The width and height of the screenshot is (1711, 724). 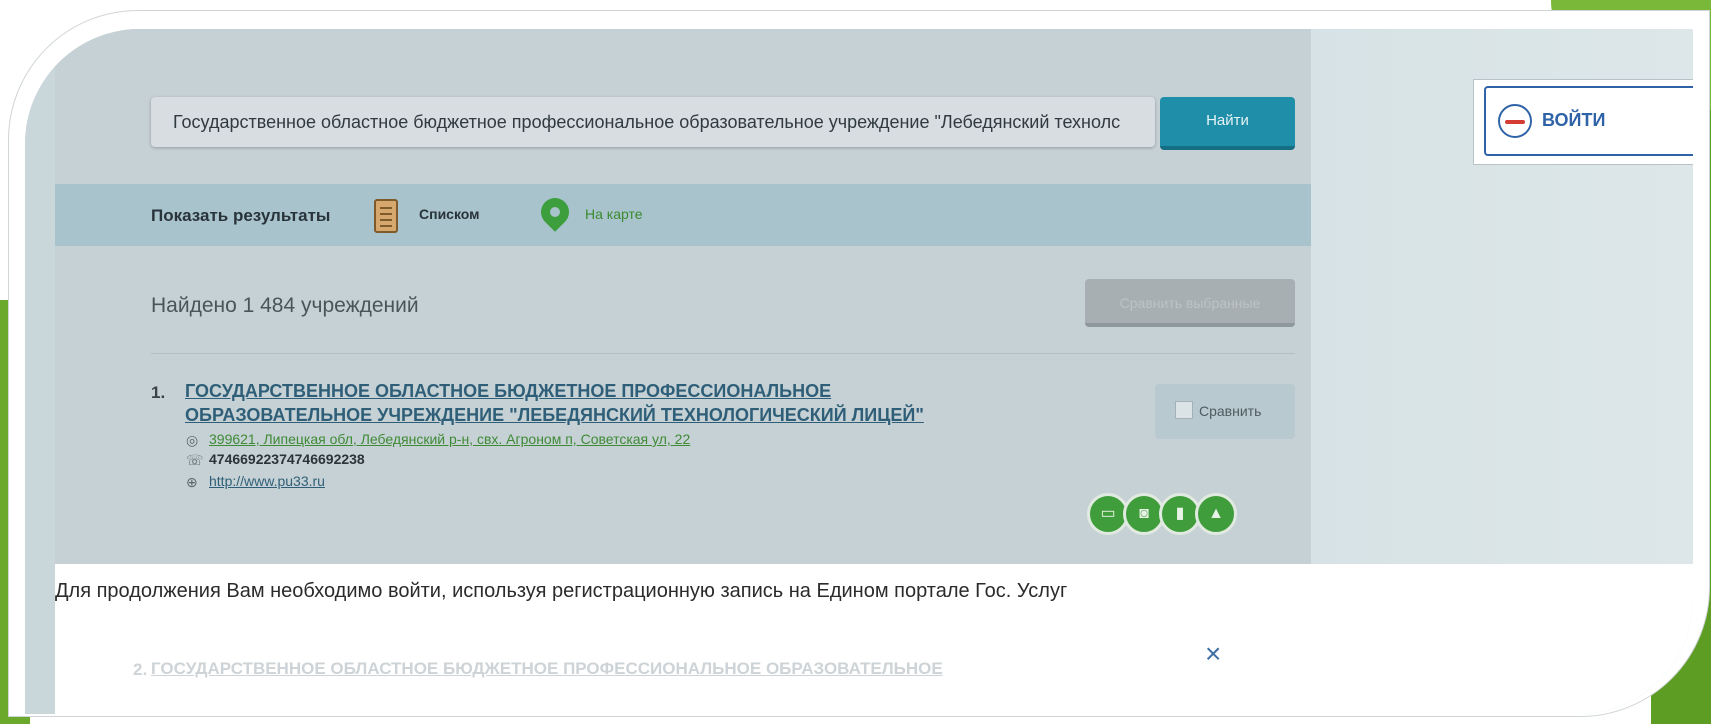 What do you see at coordinates (1515, 121) in the screenshot?
I see `gosuslugi-logo-icon` at bounding box center [1515, 121].